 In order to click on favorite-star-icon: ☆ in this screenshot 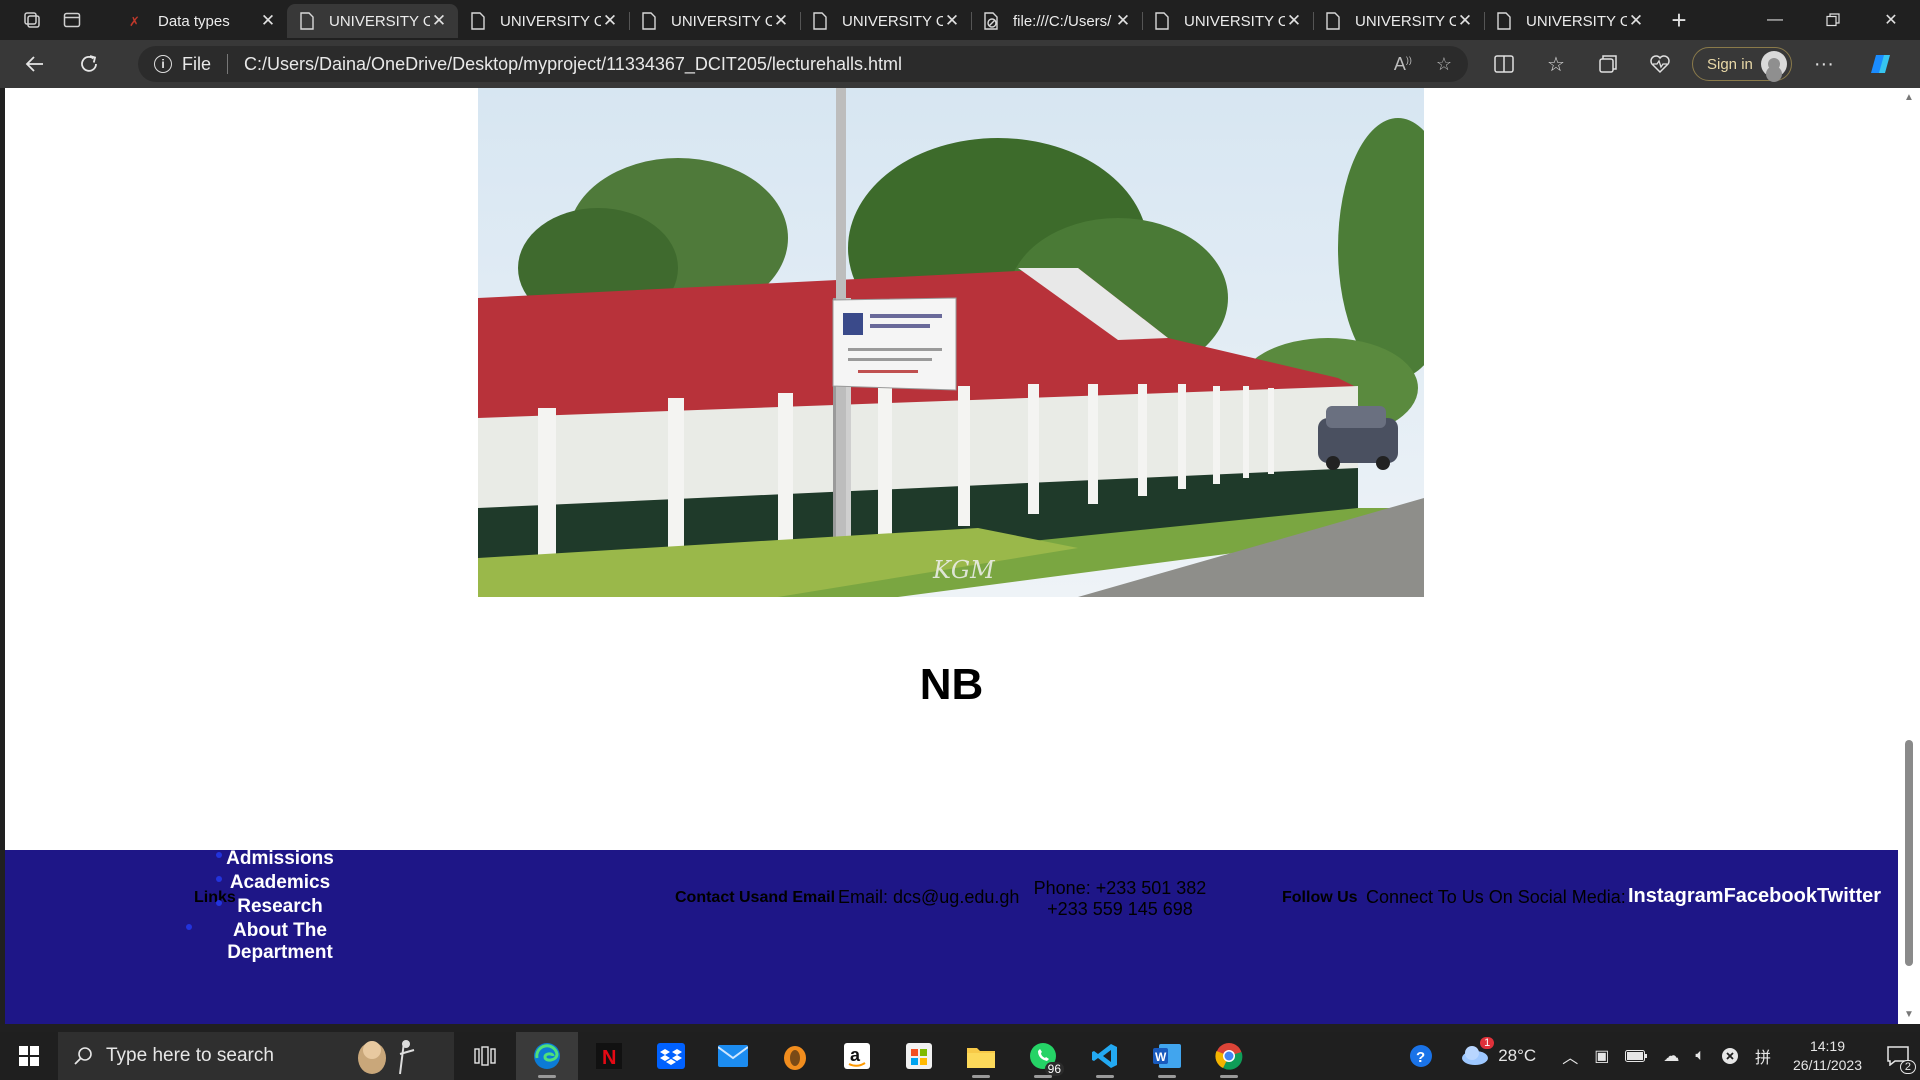, I will do `click(1444, 64)`.